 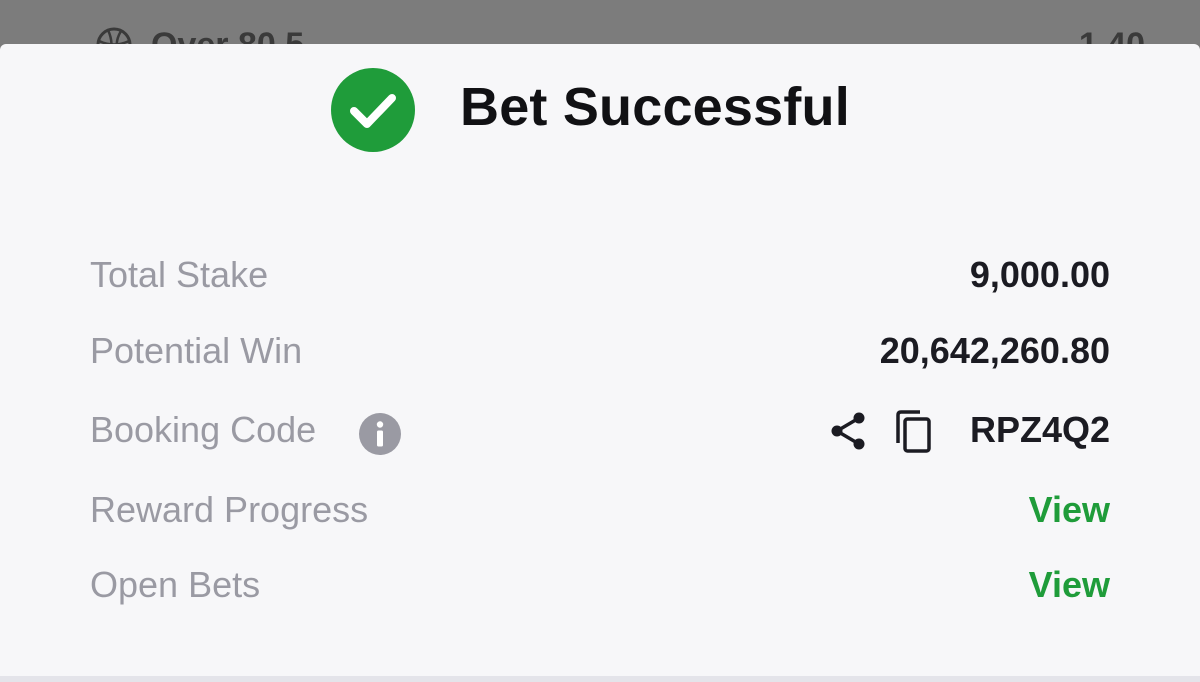 I want to click on booking-code-label: Booking Code, so click(x=203, y=429).